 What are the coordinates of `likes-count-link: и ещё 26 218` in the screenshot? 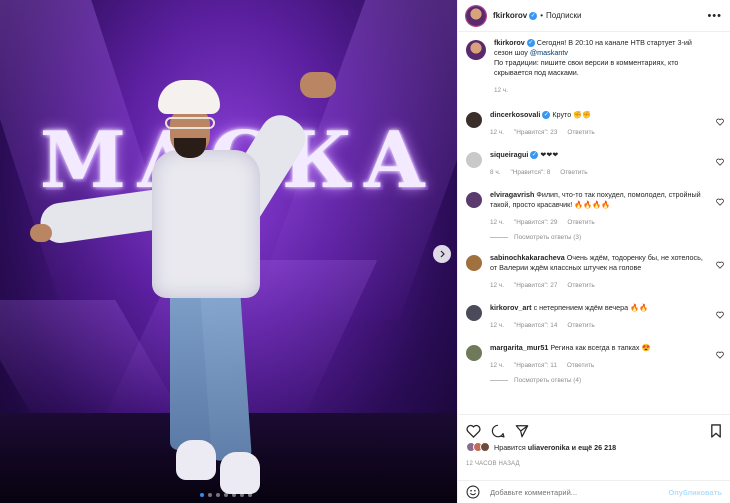 It's located at (594, 447).